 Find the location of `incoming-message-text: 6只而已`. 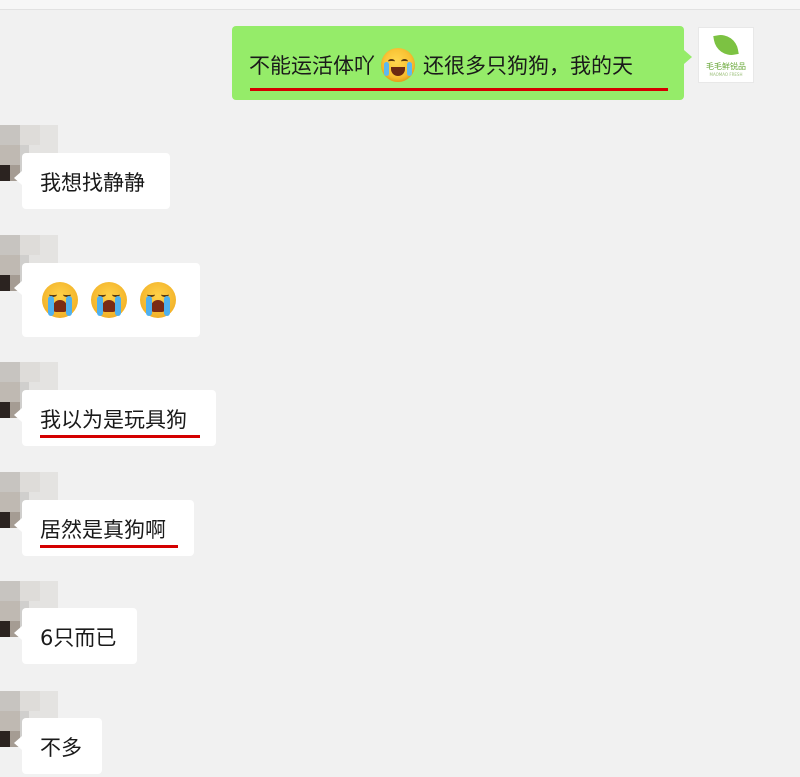

incoming-message-text: 6只而已 is located at coordinates (78, 638).